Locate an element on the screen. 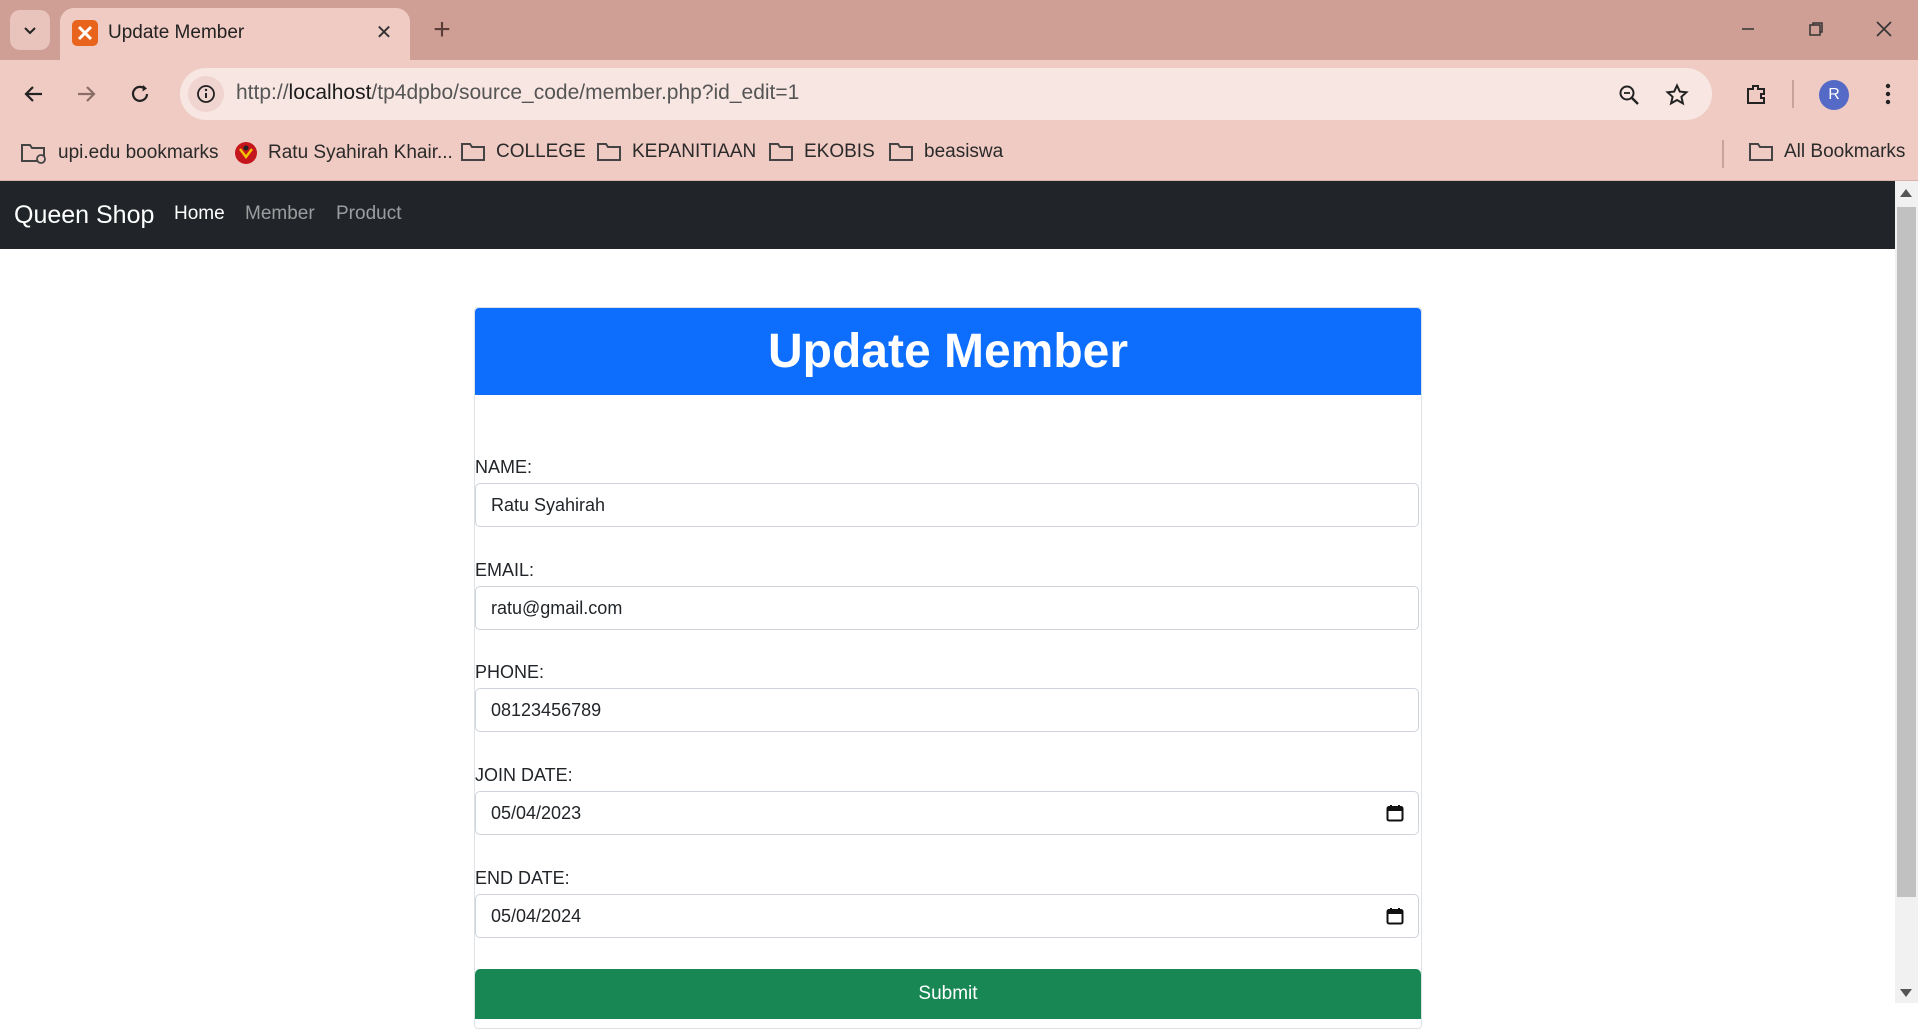 This screenshot has width=1918, height=1029. reload-icon is located at coordinates (140, 93).